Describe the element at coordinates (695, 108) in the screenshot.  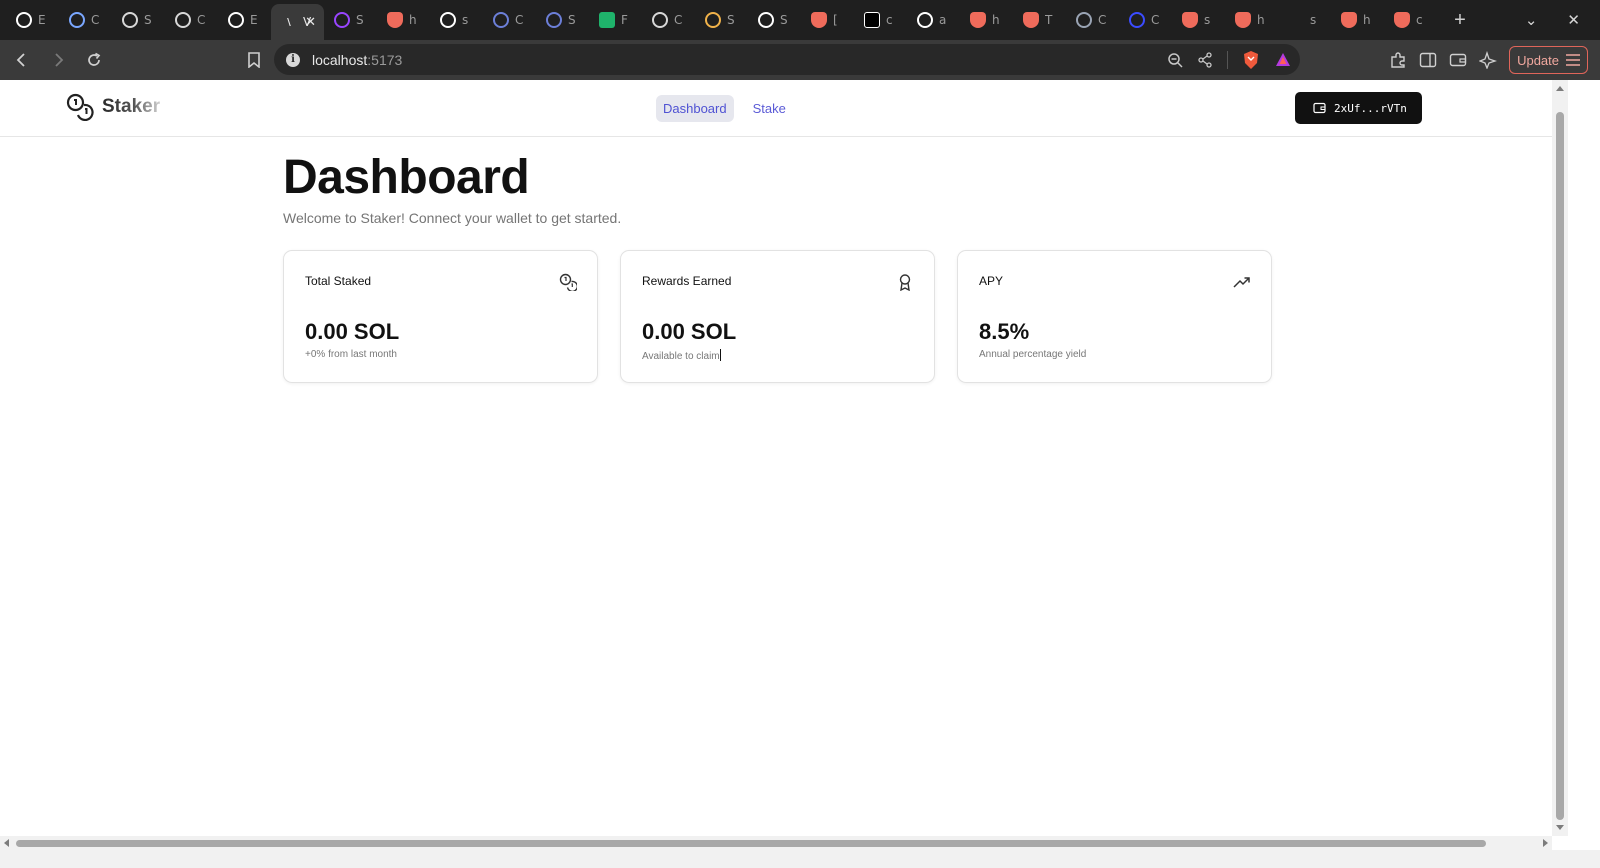
I see `nav-dashboard: Dashboard` at that location.